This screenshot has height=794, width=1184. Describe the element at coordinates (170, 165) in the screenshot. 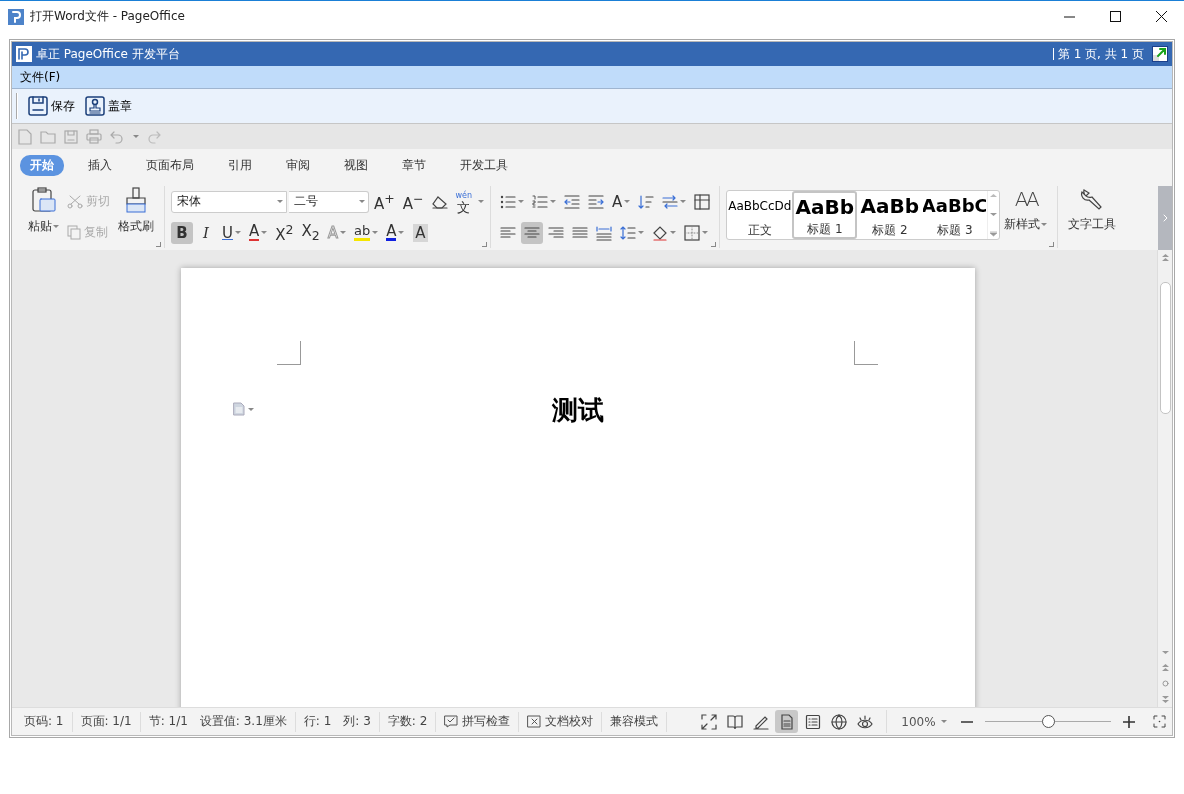

I see `ribbon-tab: 页面布局` at that location.